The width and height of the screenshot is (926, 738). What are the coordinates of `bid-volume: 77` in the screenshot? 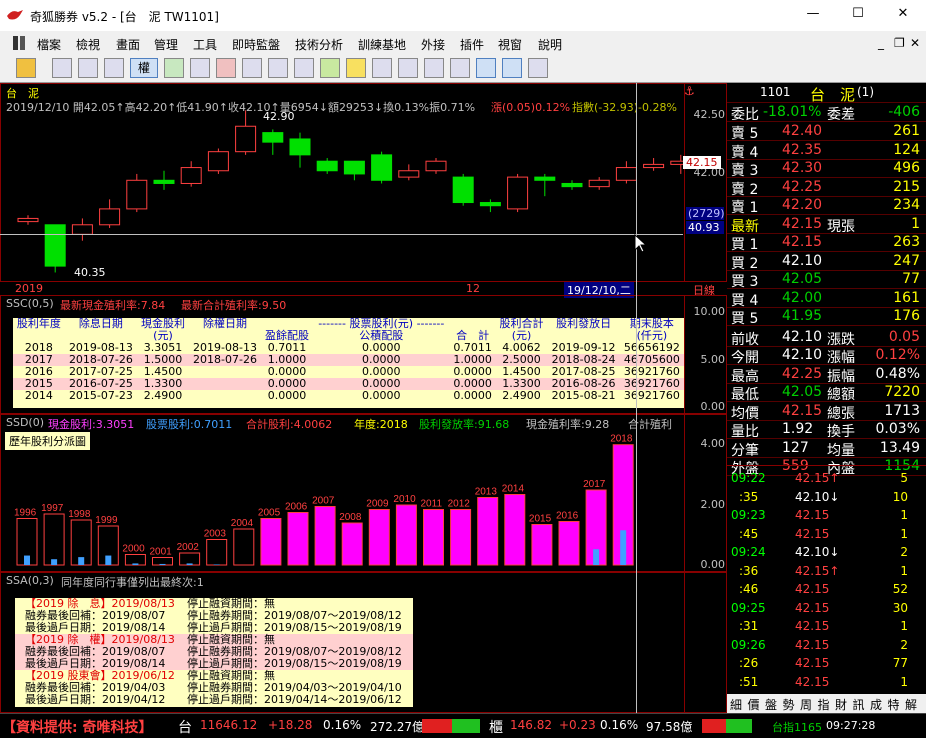 It's located at (911, 279).